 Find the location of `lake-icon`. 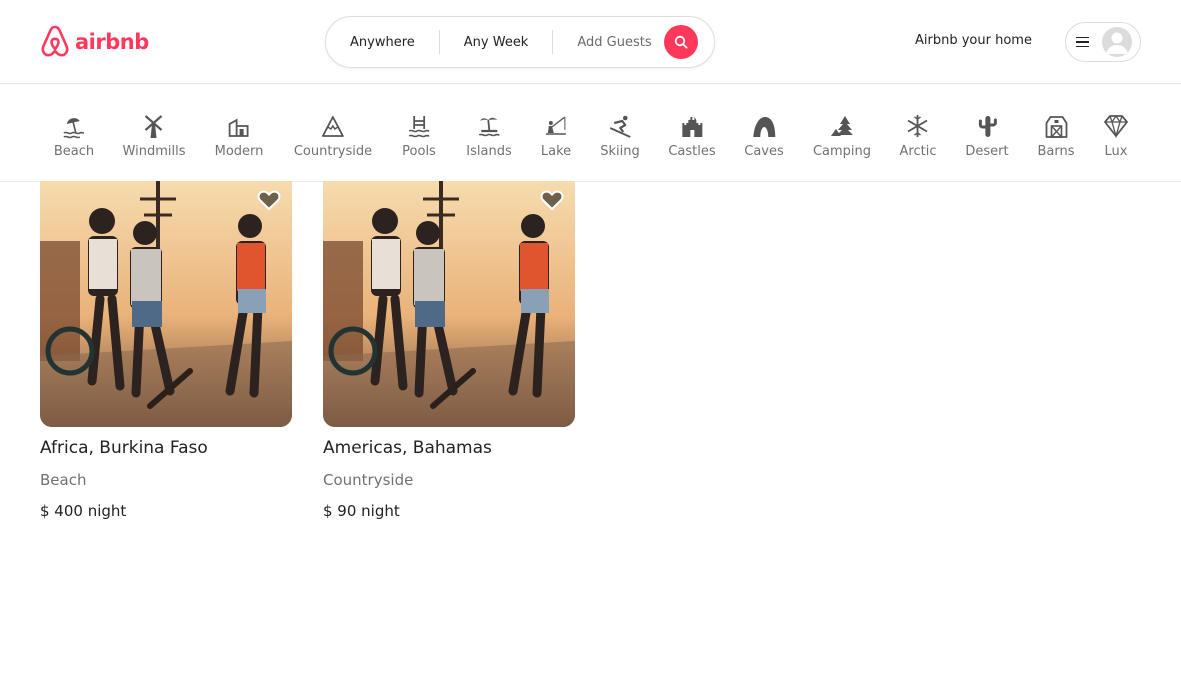

lake-icon is located at coordinates (556, 125).